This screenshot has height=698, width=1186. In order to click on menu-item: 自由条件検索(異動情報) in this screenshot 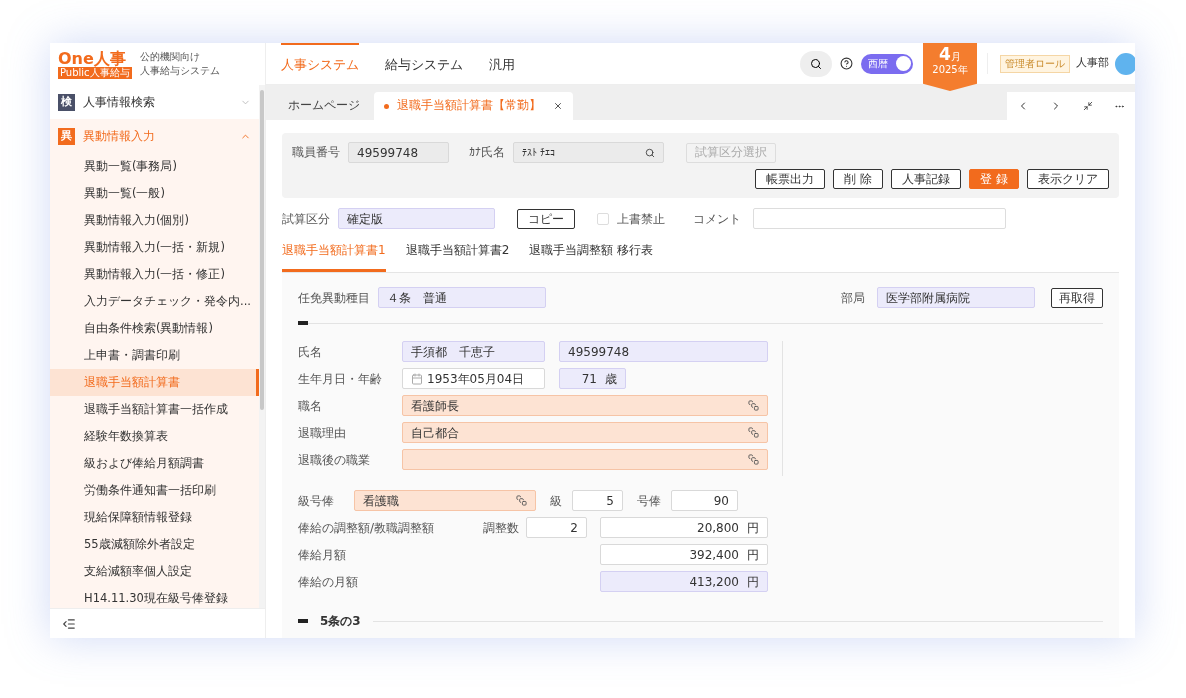, I will do `click(154, 328)`.